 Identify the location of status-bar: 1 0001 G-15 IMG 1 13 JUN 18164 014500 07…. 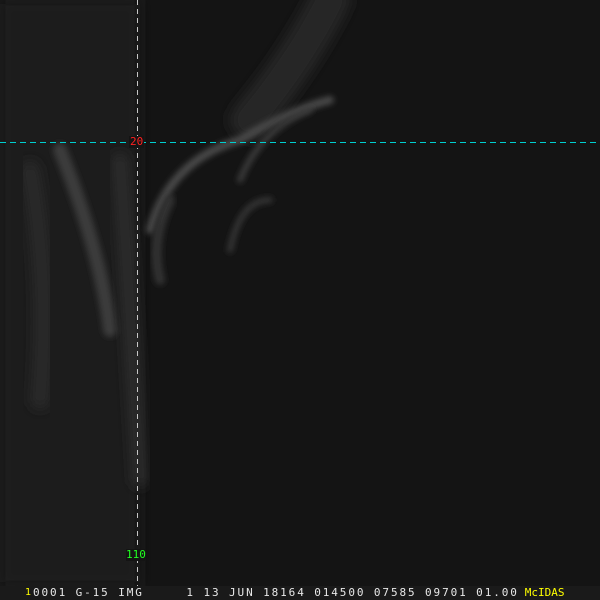
(300, 593).